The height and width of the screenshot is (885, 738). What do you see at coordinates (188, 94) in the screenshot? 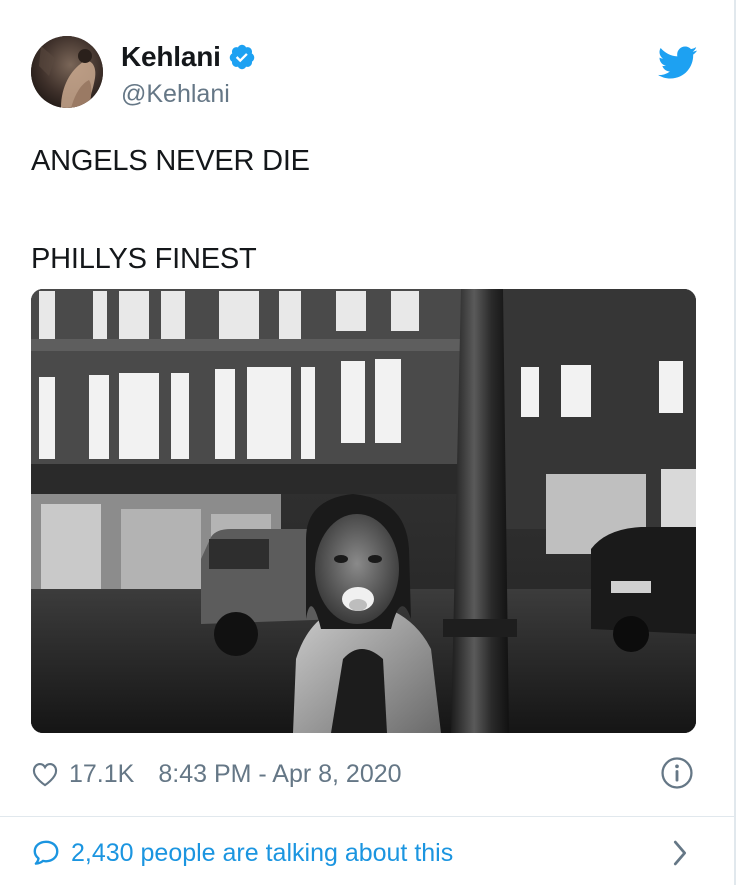
I see `author-handle: @Kehlani` at bounding box center [188, 94].